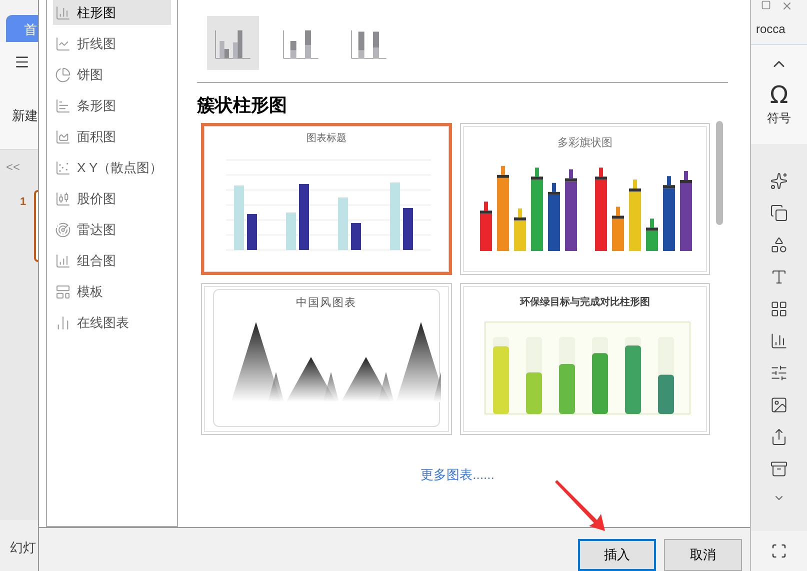  Describe the element at coordinates (63, 74) in the screenshot. I see `pie-chart-icon` at that location.